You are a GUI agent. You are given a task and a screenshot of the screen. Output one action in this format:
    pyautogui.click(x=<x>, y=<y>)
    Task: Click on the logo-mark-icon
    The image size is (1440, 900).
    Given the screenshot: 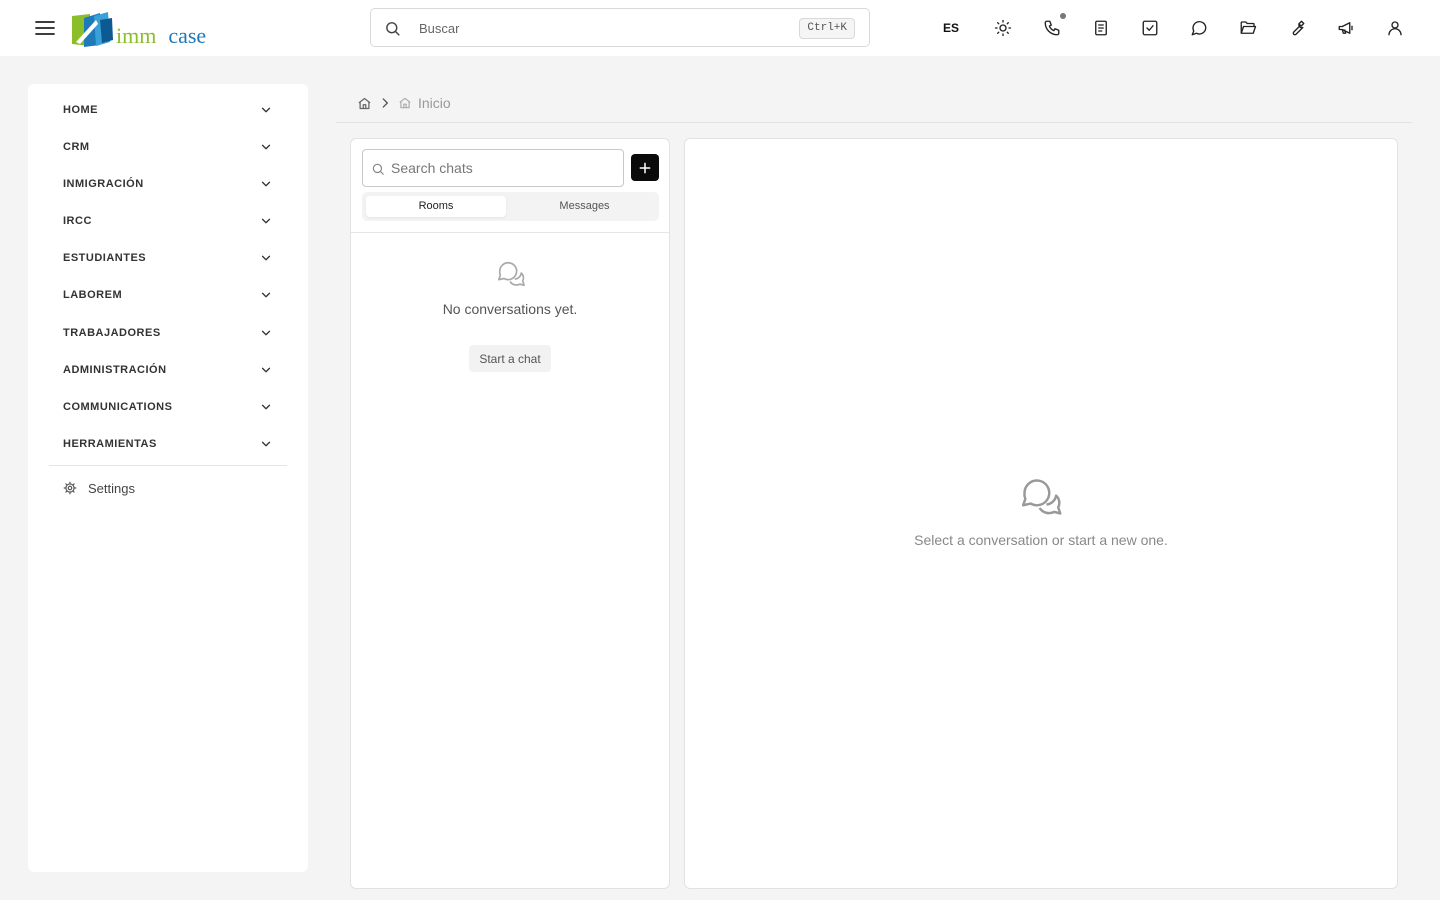 What is the action you would take?
    pyautogui.click(x=92, y=29)
    